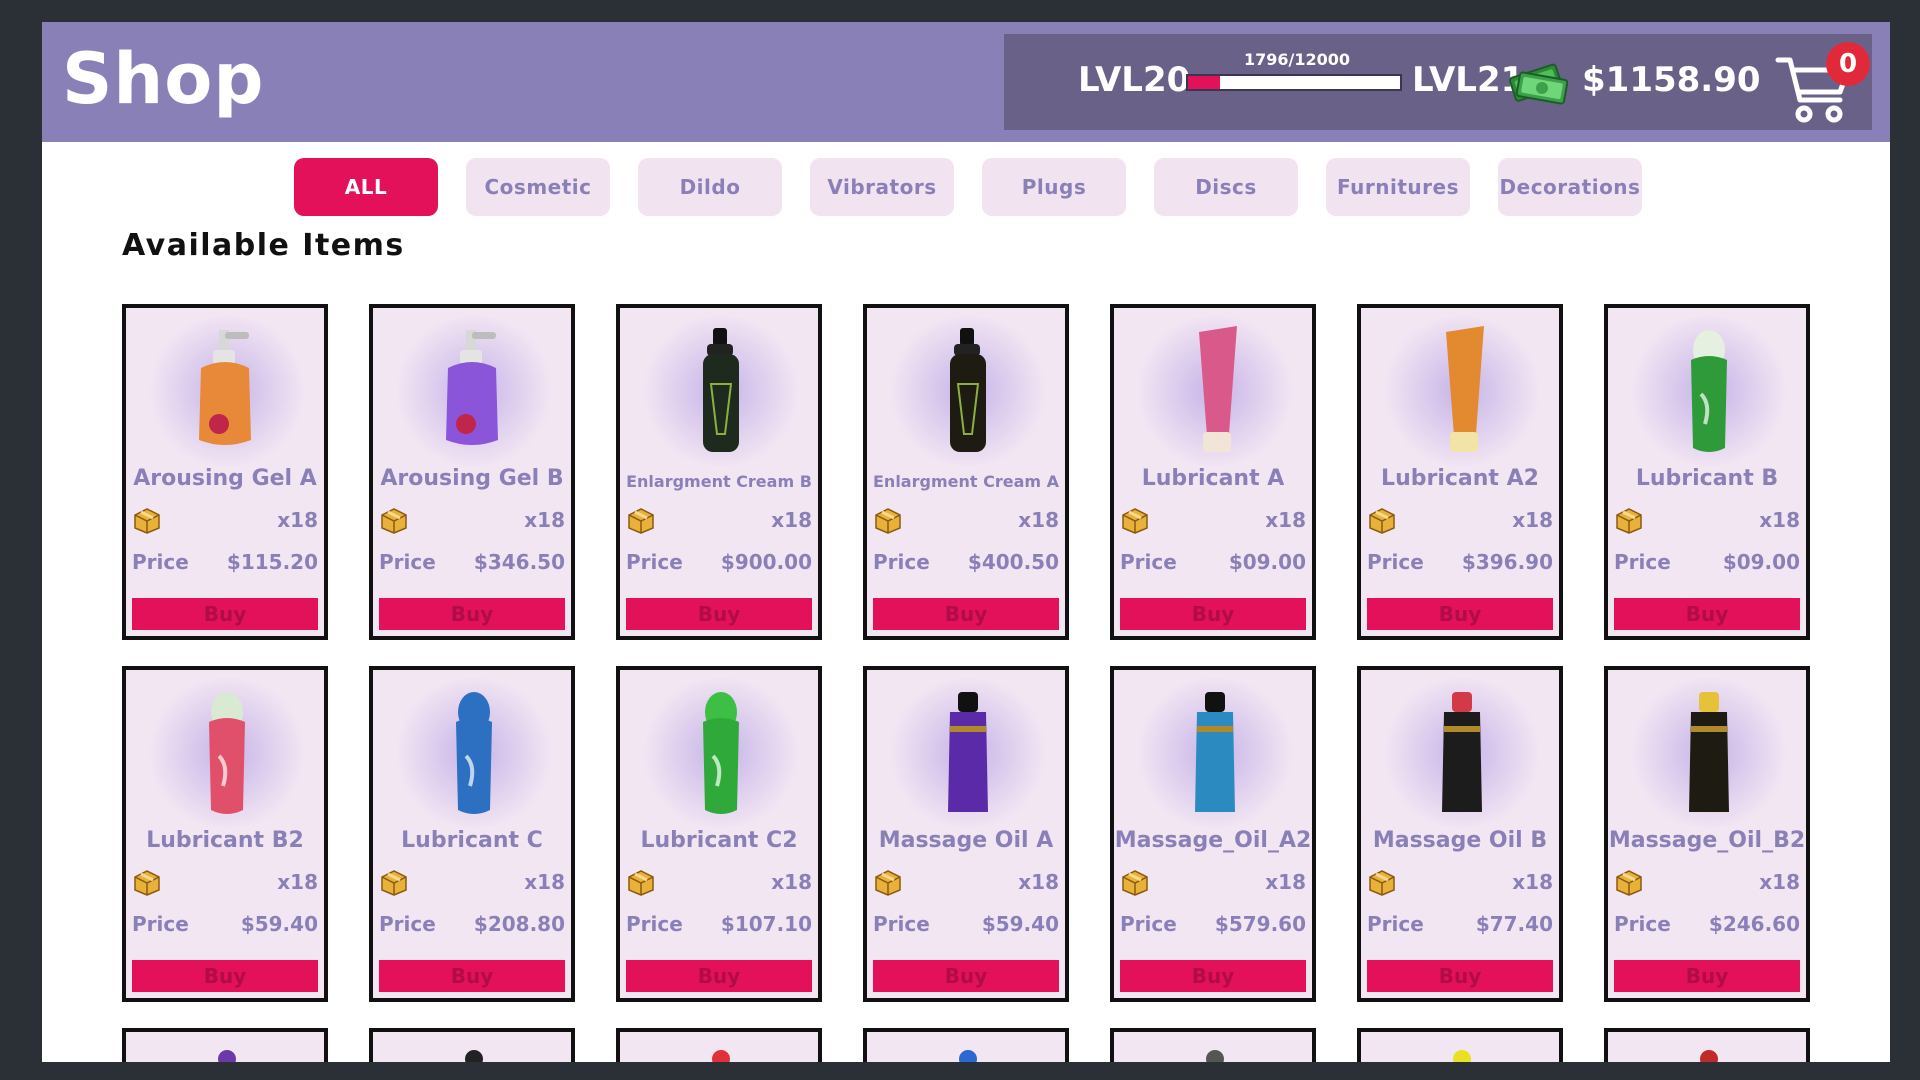  What do you see at coordinates (710, 187) in the screenshot?
I see `tab-dildo: Dildo` at bounding box center [710, 187].